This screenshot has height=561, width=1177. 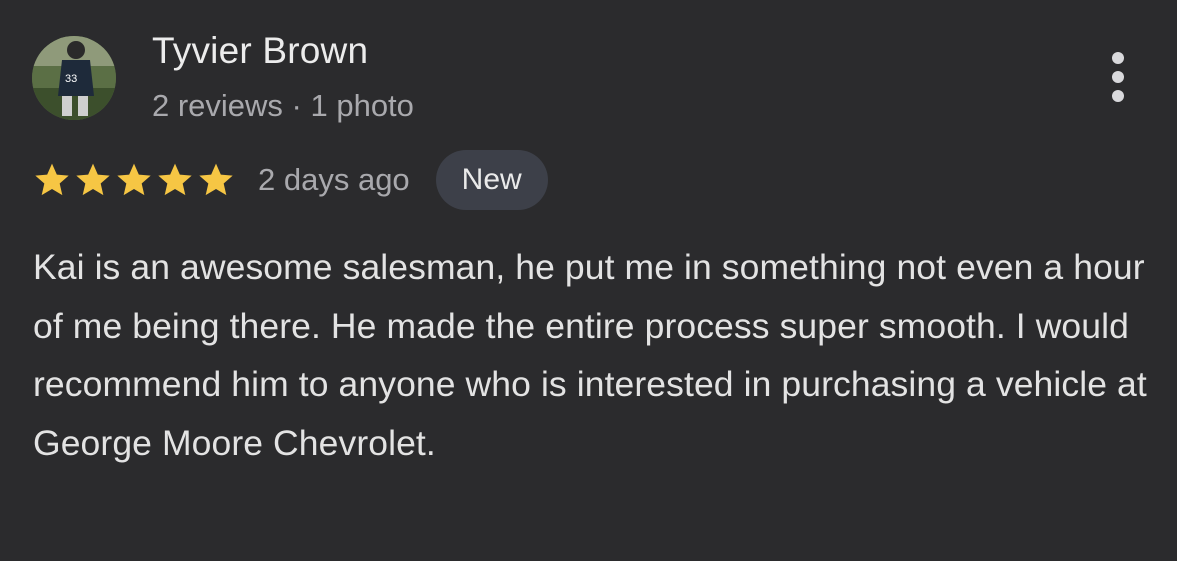 I want to click on author-name: Tyvier Brown, so click(x=260, y=51).